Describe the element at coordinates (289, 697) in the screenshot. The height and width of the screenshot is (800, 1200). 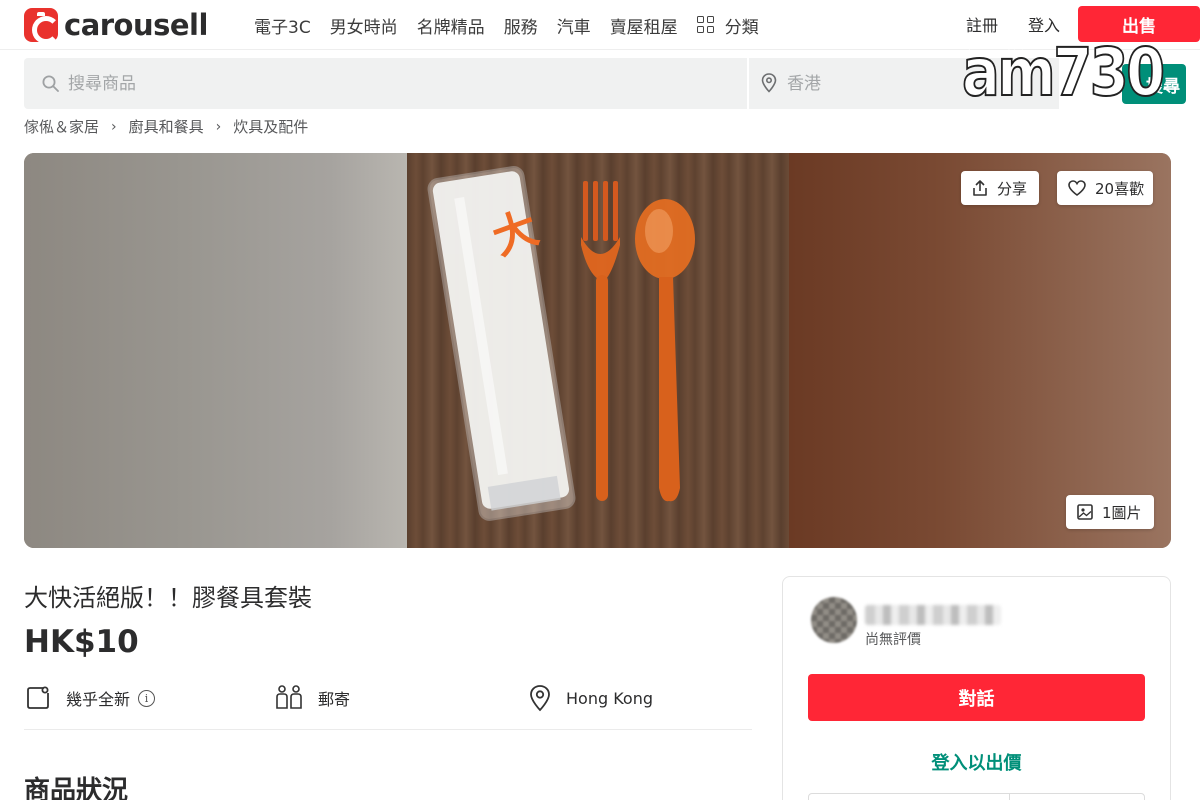
I see `meetup-people-icon` at that location.